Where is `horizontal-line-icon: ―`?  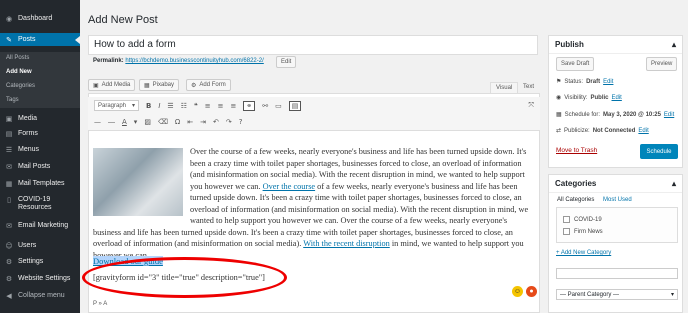 horizontal-line-icon: ― is located at coordinates (111, 122).